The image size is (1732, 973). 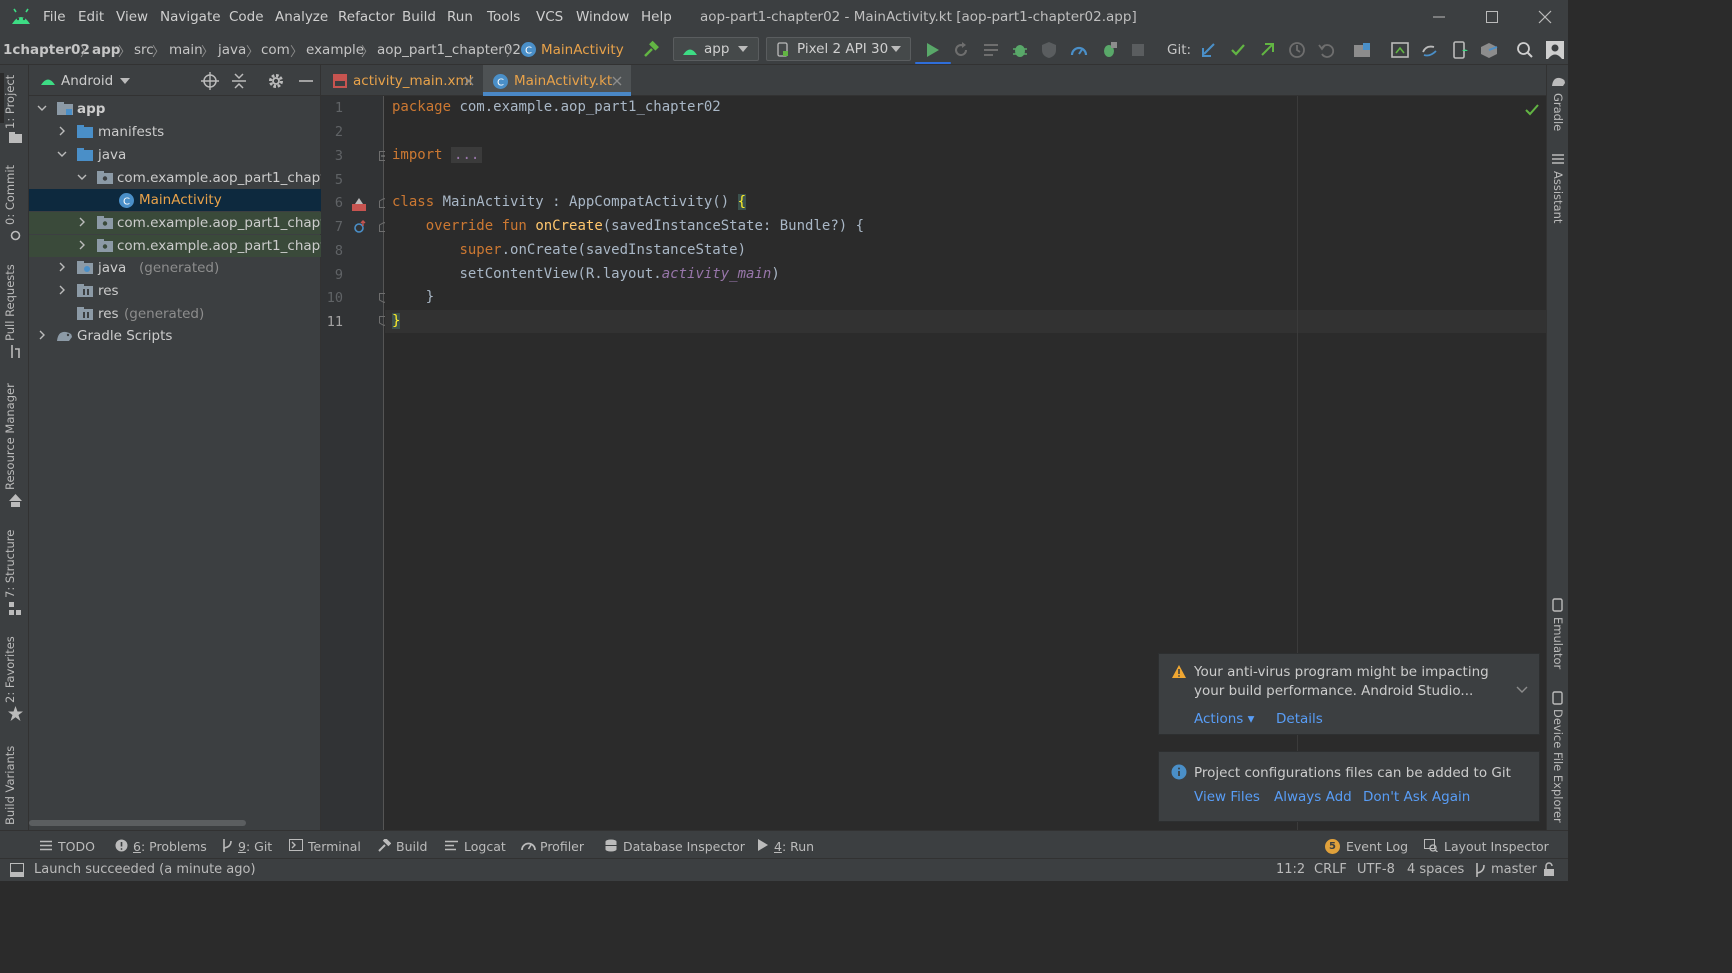 I want to click on tool-tab-pull-requests: Pull Requests, so click(x=10, y=302).